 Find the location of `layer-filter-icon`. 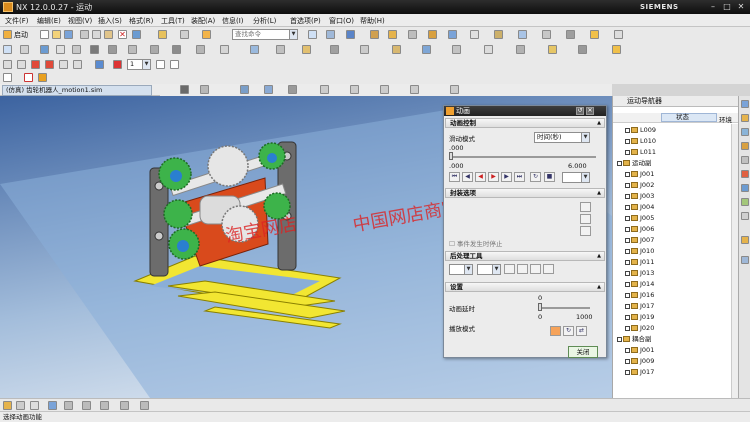

layer-filter-icon is located at coordinates (34, 405).